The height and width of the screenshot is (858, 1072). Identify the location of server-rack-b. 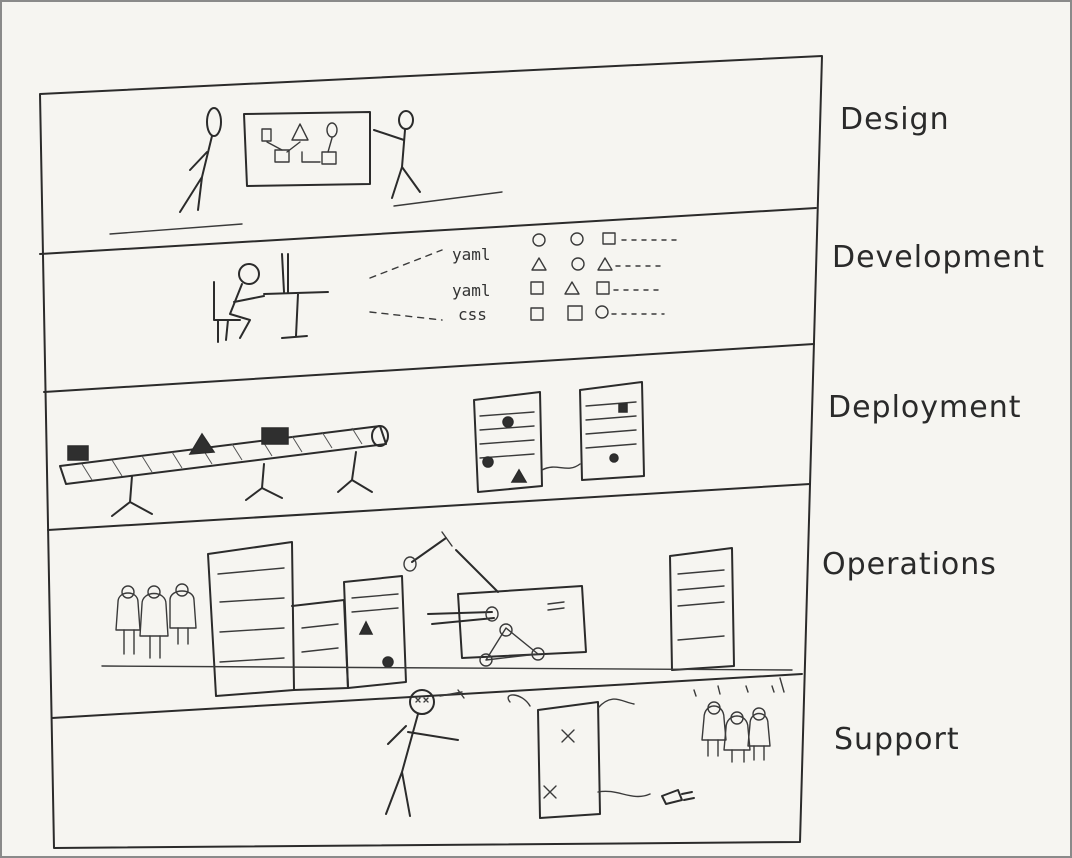
(612, 431).